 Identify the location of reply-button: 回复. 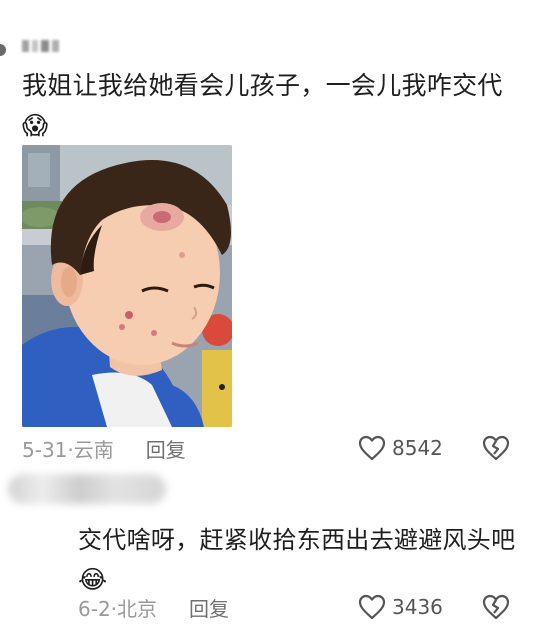
(166, 448).